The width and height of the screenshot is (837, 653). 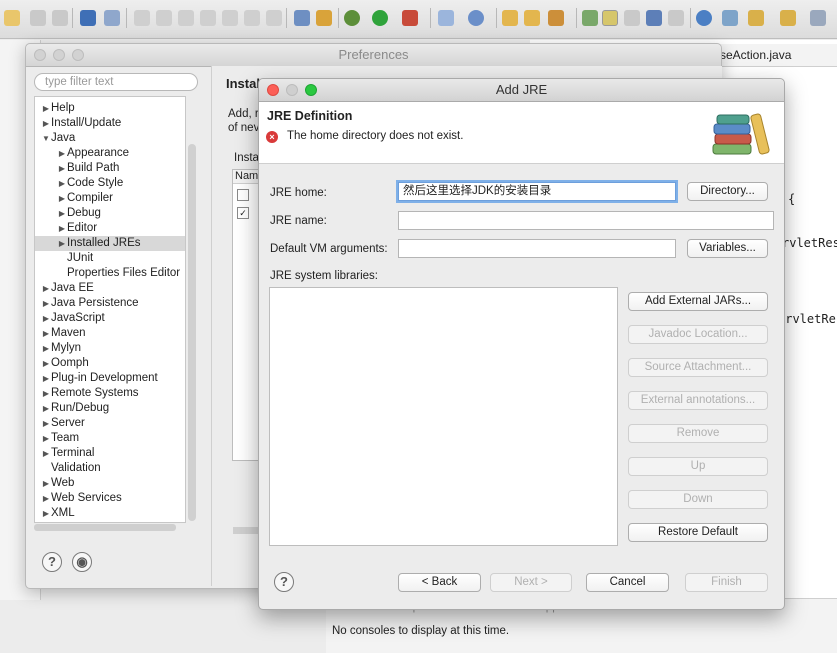 I want to click on tree-item: ▶ Build Path, so click(x=110, y=168).